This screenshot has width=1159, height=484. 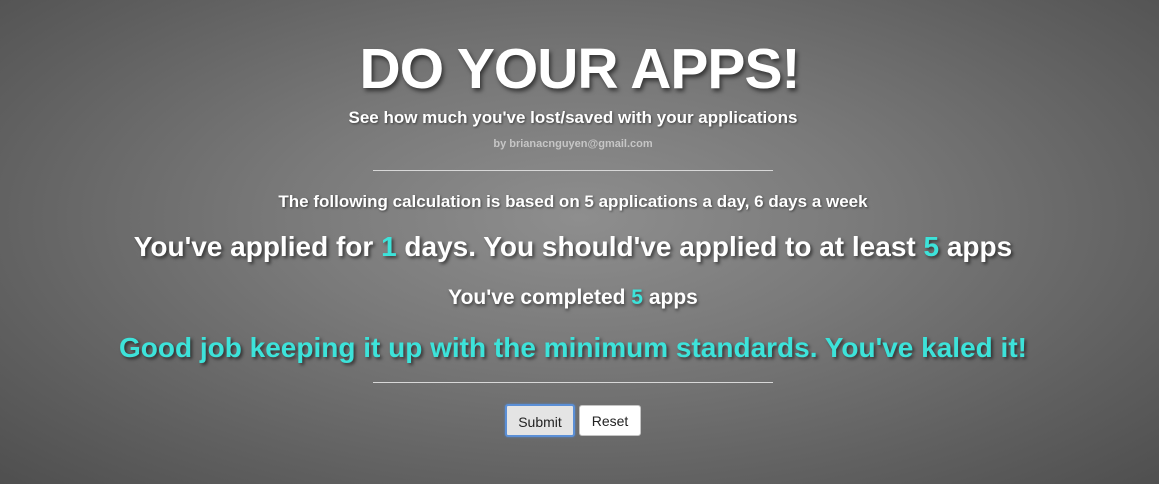 I want to click on completed-suffix: apps, so click(x=670, y=297).